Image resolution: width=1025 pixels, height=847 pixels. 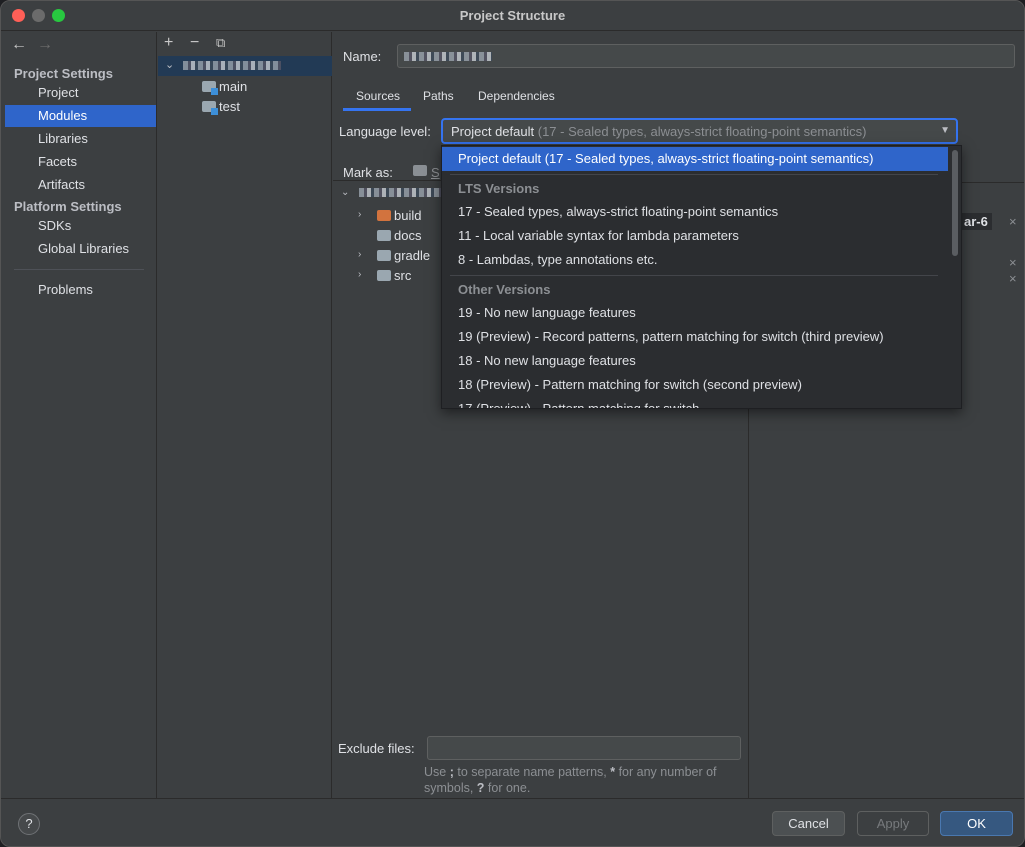 What do you see at coordinates (493, 131) in the screenshot?
I see `language-level-value: Project default` at bounding box center [493, 131].